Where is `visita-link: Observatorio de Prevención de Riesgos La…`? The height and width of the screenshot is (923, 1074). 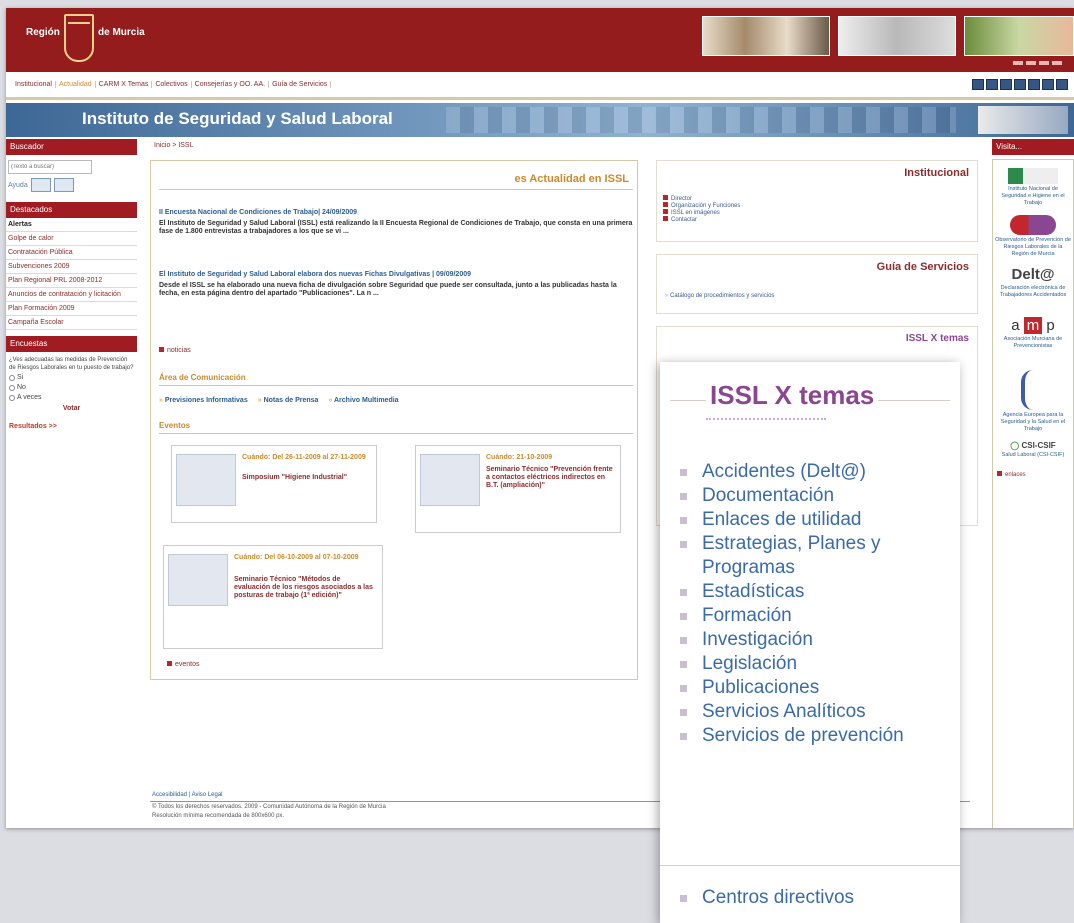 visita-link: Observatorio de Prevención de Riesgos La… is located at coordinates (1033, 247).